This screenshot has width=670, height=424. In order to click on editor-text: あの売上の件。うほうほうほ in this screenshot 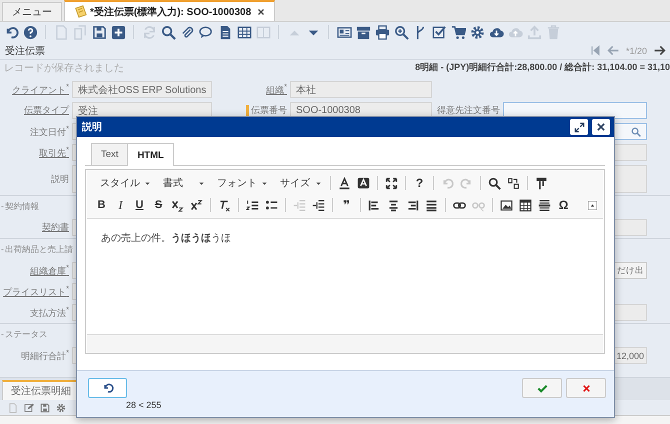, I will do `click(166, 238)`.